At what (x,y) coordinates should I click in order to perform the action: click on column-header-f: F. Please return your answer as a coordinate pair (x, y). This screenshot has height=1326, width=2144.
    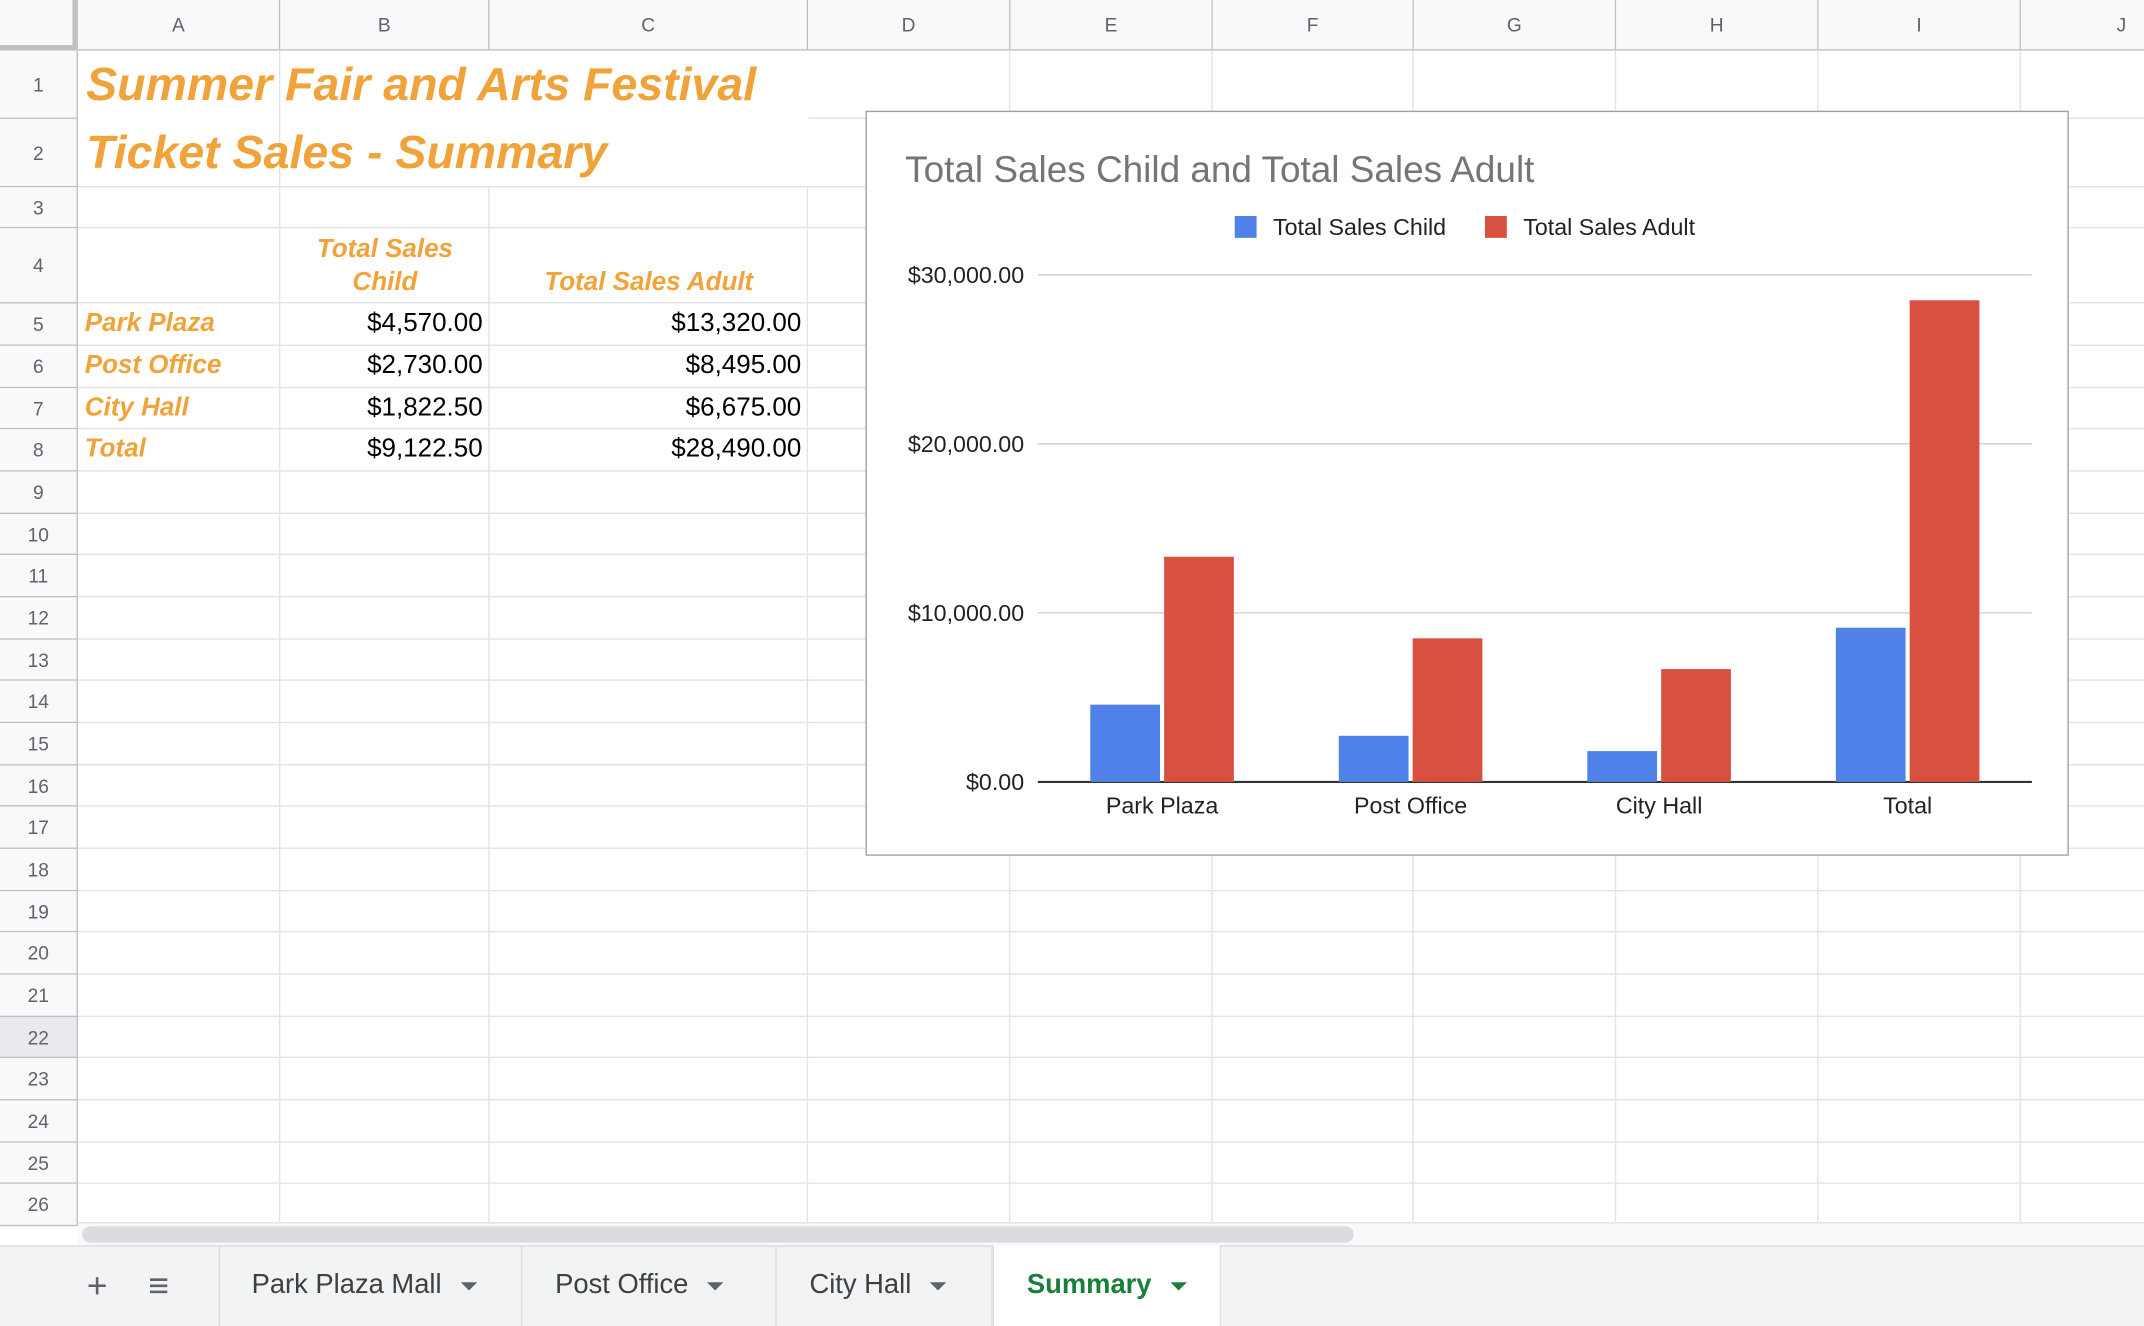
    Looking at the image, I should click on (1313, 25).